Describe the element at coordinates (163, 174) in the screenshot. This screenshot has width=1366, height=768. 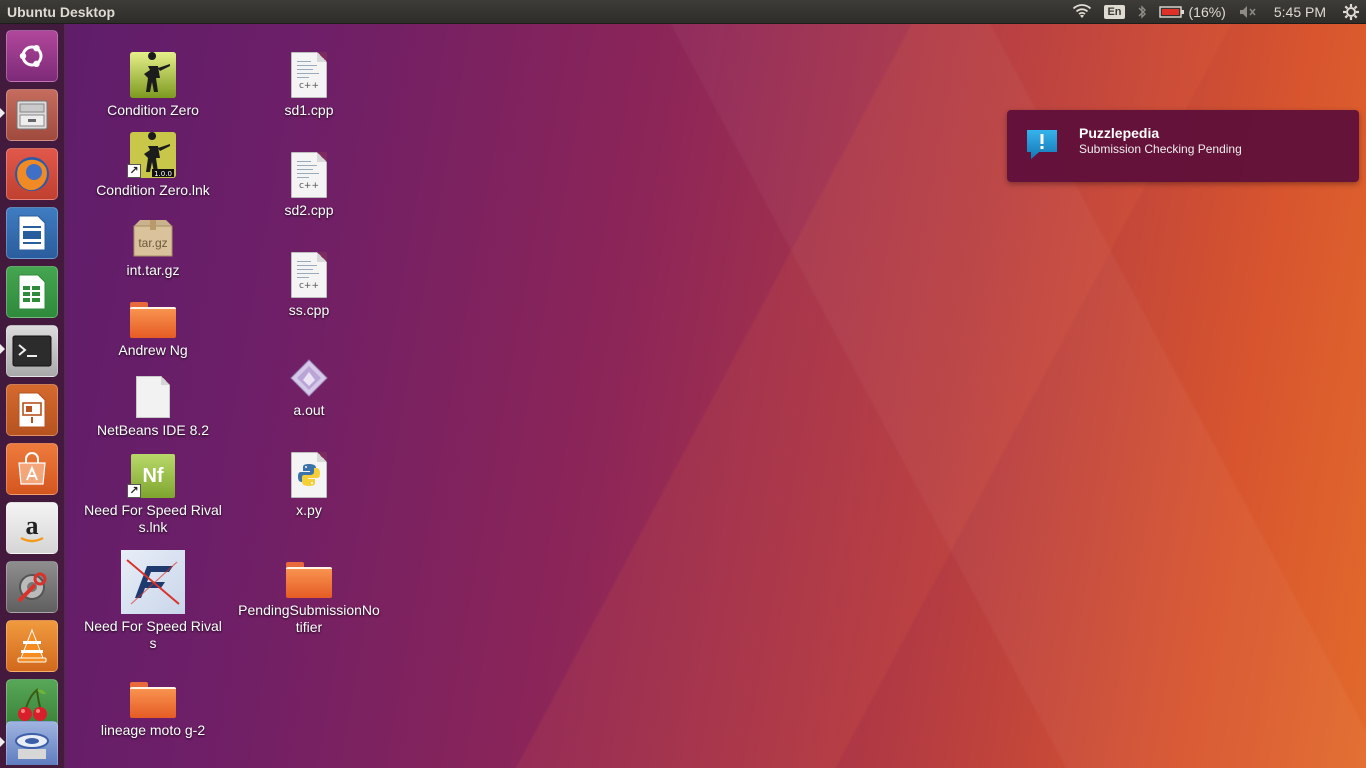
I see `svg-text: 1.0.0` at that location.